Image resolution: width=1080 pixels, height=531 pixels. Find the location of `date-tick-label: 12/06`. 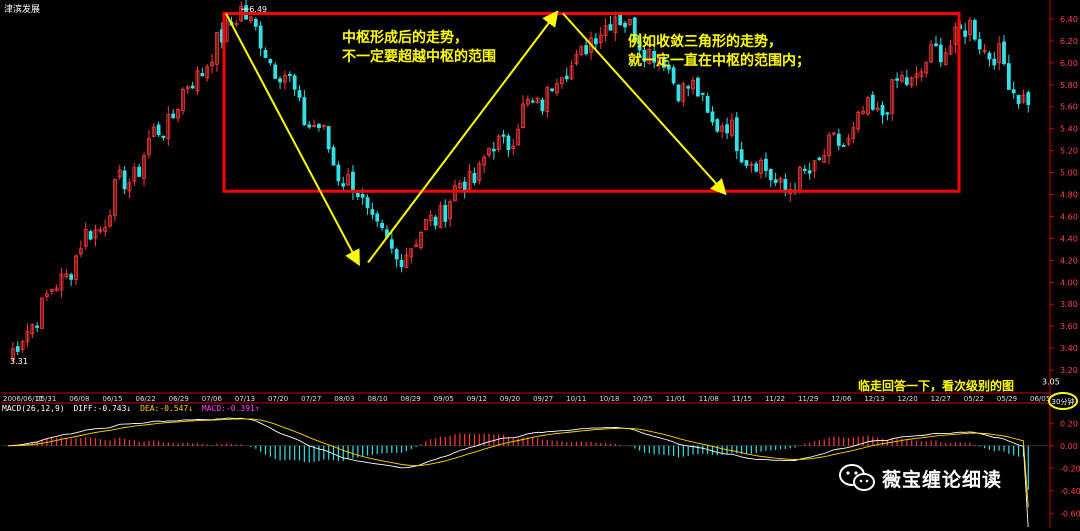

date-tick-label: 12/06 is located at coordinates (841, 399).